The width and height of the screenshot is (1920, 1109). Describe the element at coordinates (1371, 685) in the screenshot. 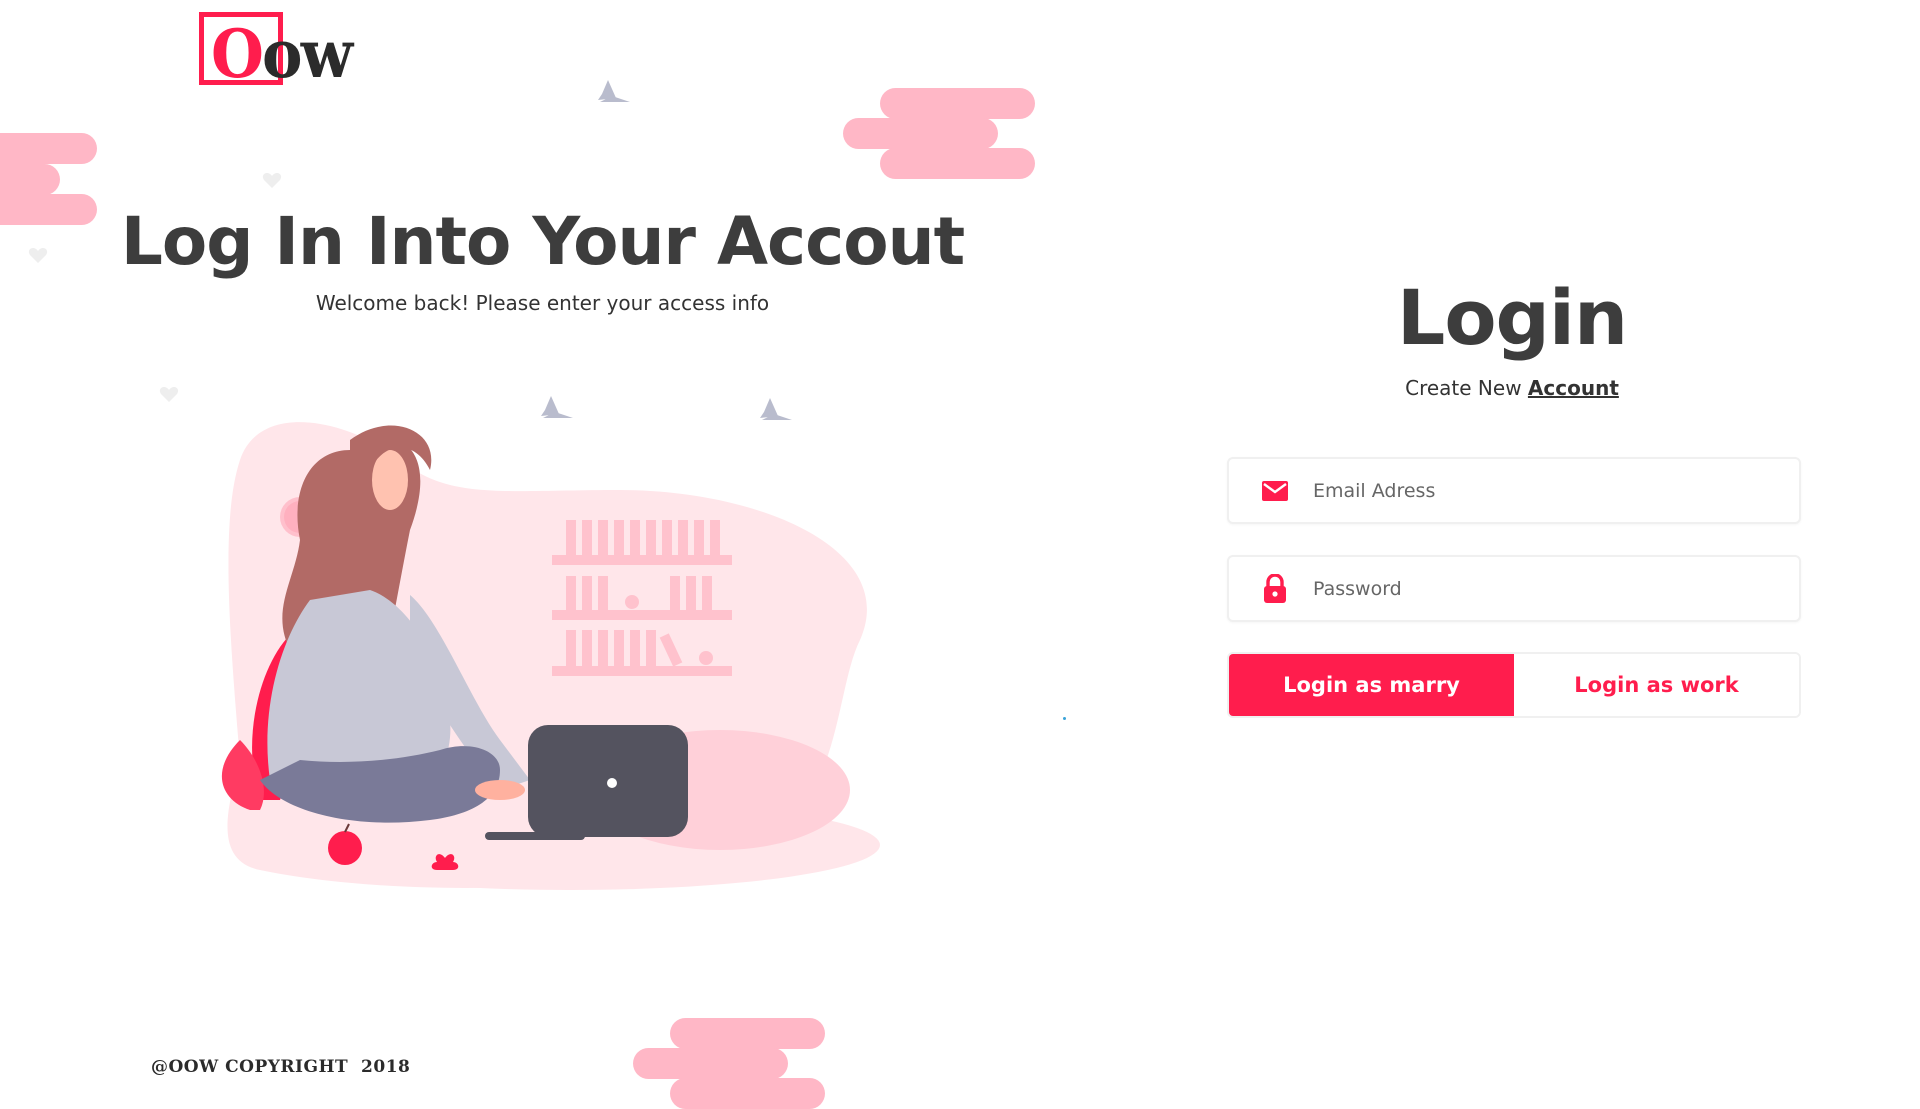

I see `login-as-marry-button: Login as marry` at that location.